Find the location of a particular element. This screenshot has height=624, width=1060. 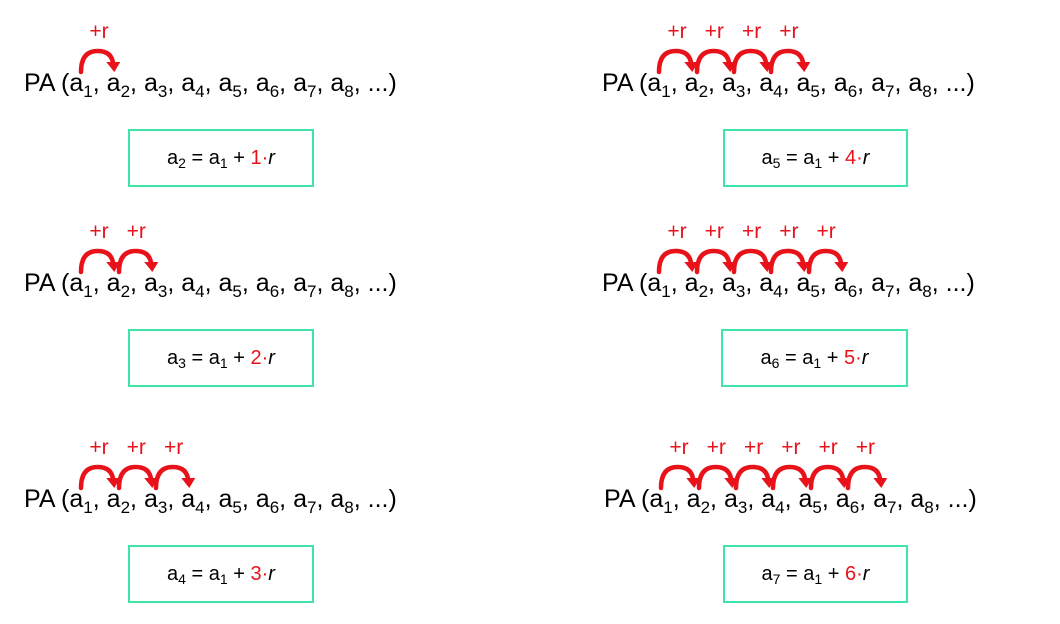

formula-box: a4 = a1 + 3· r is located at coordinates (221, 574).